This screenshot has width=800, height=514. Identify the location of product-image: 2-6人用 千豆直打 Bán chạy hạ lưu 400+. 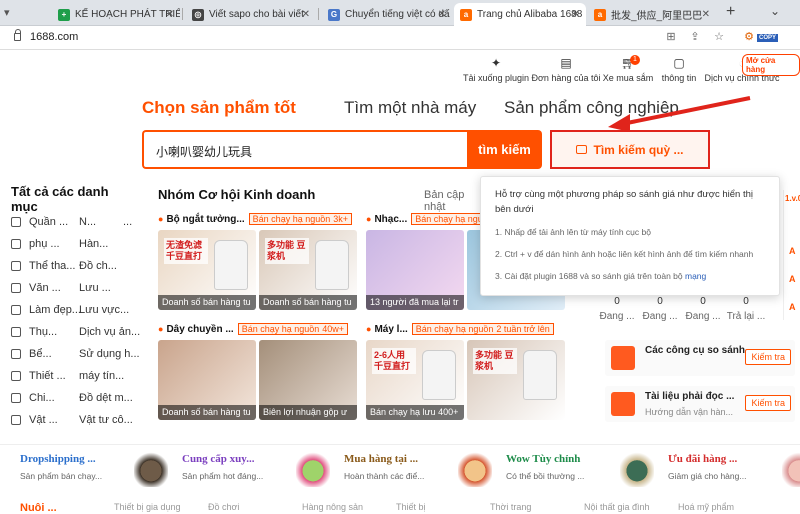
(415, 380).